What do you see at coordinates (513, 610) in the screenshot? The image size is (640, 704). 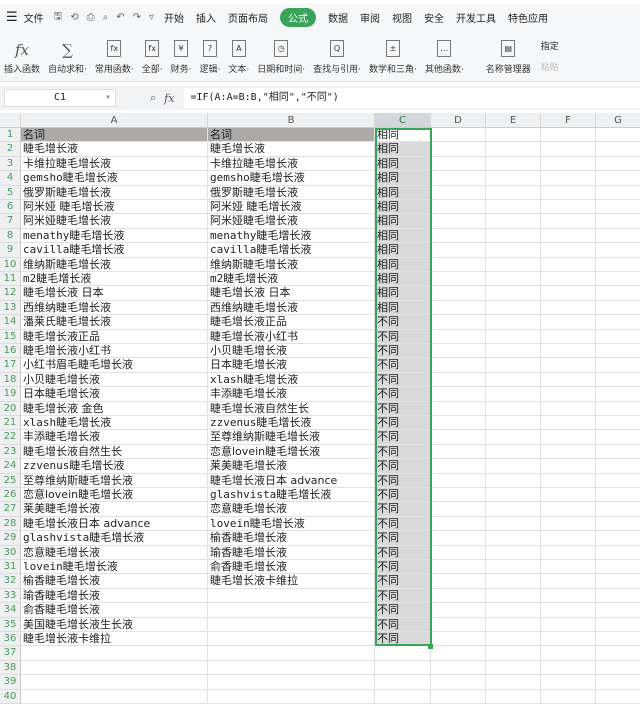 I see `cell-E34` at bounding box center [513, 610].